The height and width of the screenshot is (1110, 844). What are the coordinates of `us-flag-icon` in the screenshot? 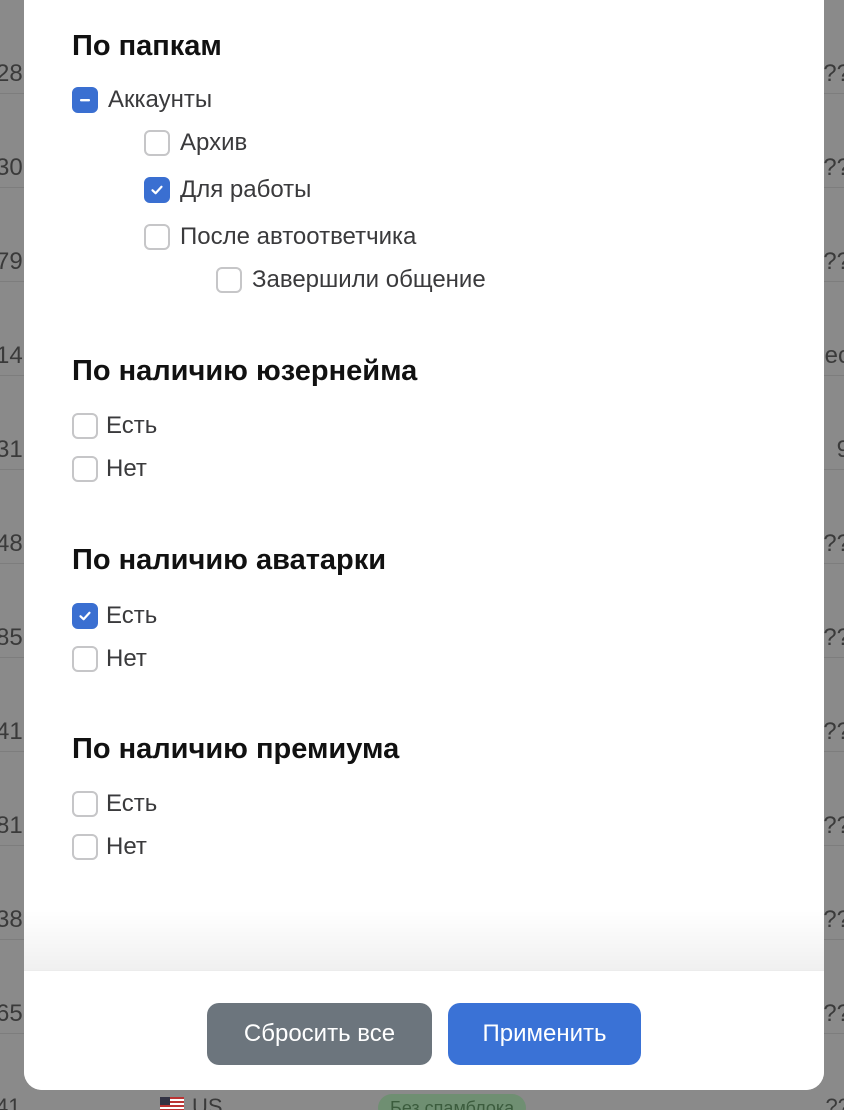 It's located at (172, 1103).